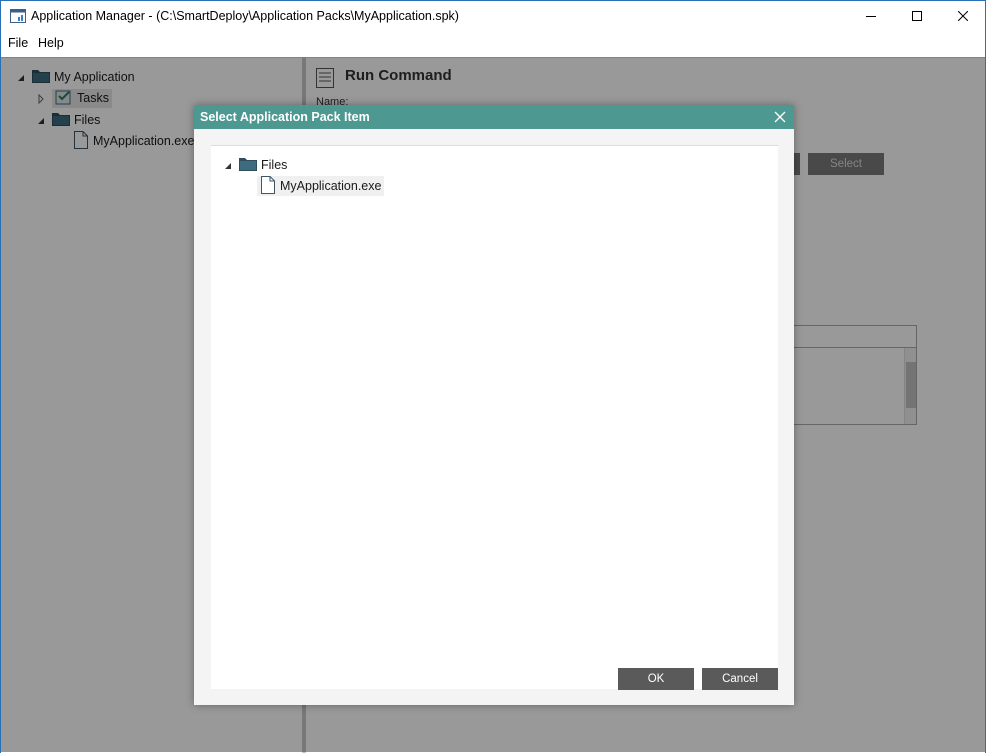 The height and width of the screenshot is (753, 986). I want to click on dialog-title: Select Application Pack Item, so click(285, 117).